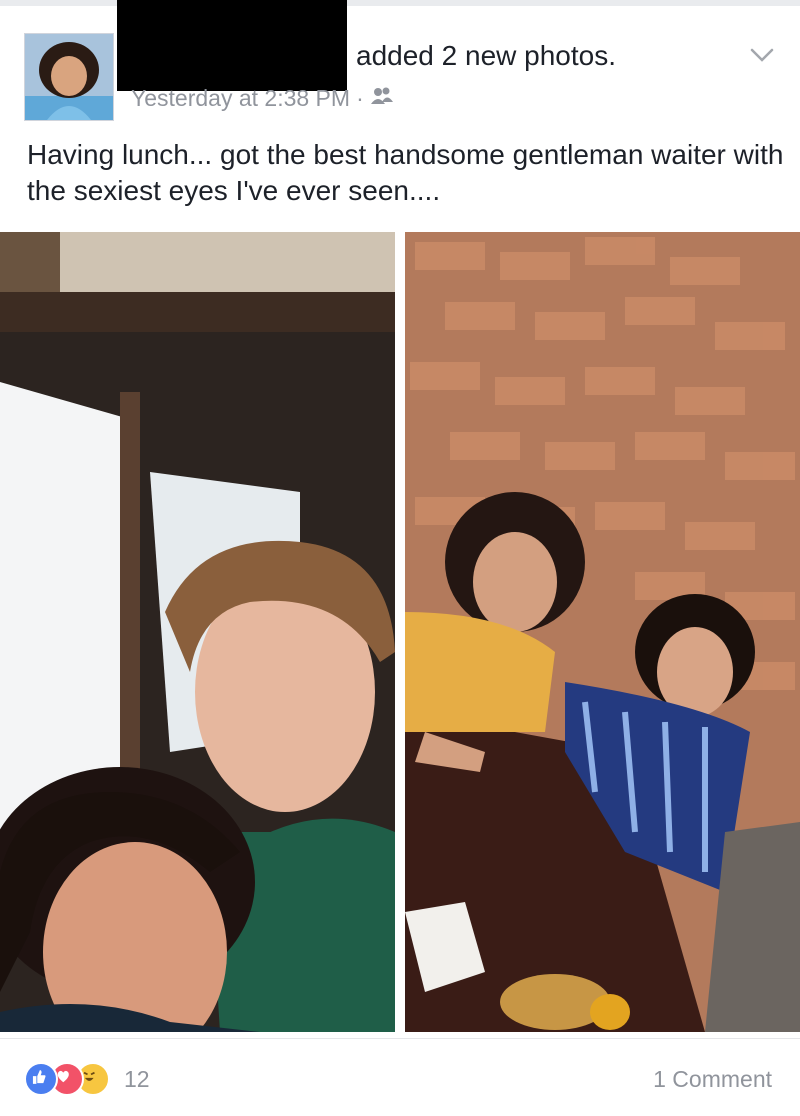 The height and width of the screenshot is (1116, 800). I want to click on post-timestamp: Yesterday at 2:38 PM, so click(240, 98).